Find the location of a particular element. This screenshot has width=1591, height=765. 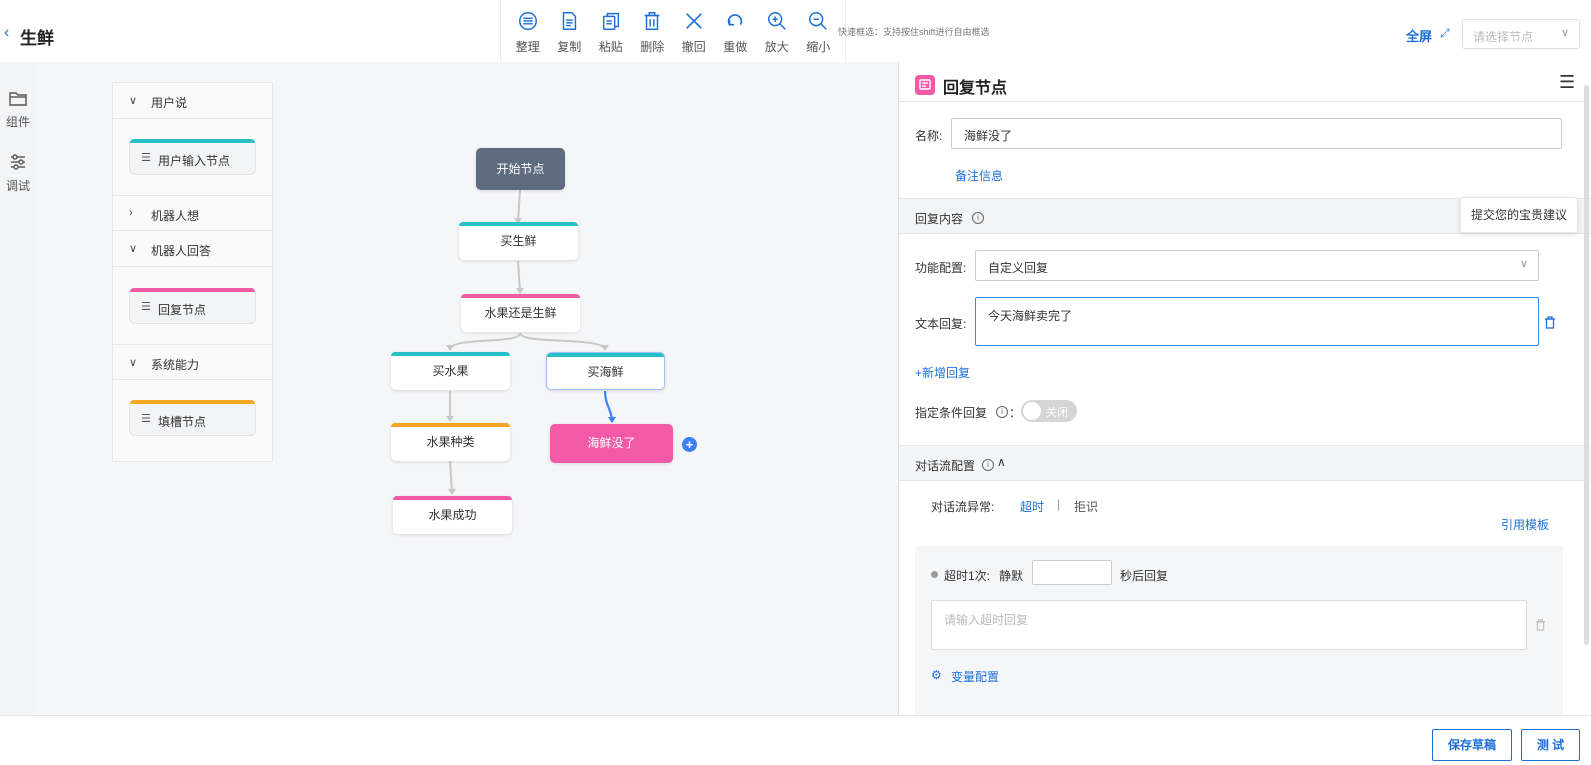

add-reply-link: +新增回复 is located at coordinates (942, 372).